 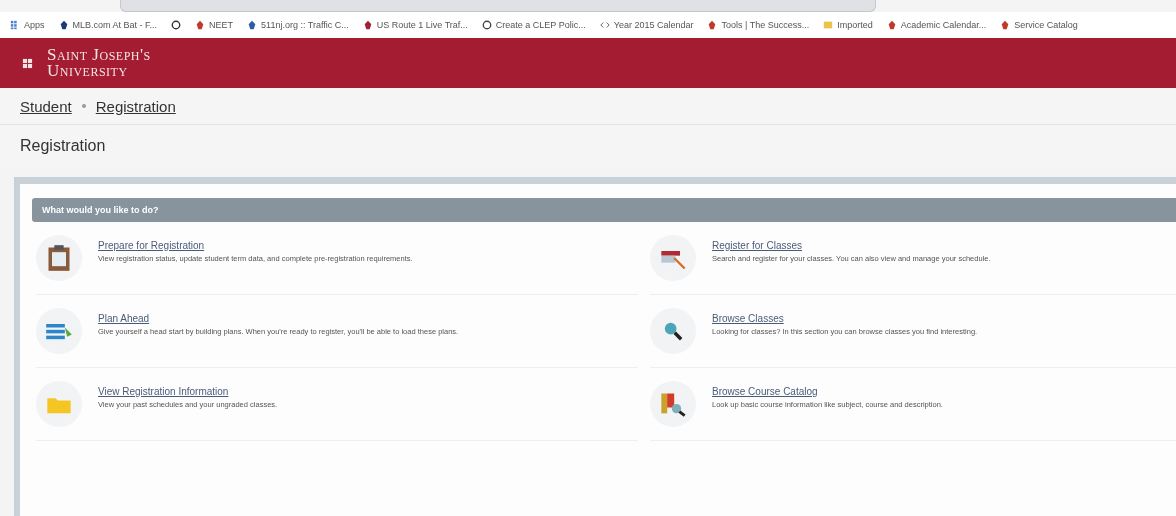 What do you see at coordinates (83, 106) in the screenshot?
I see `breadcrumb-separator` at bounding box center [83, 106].